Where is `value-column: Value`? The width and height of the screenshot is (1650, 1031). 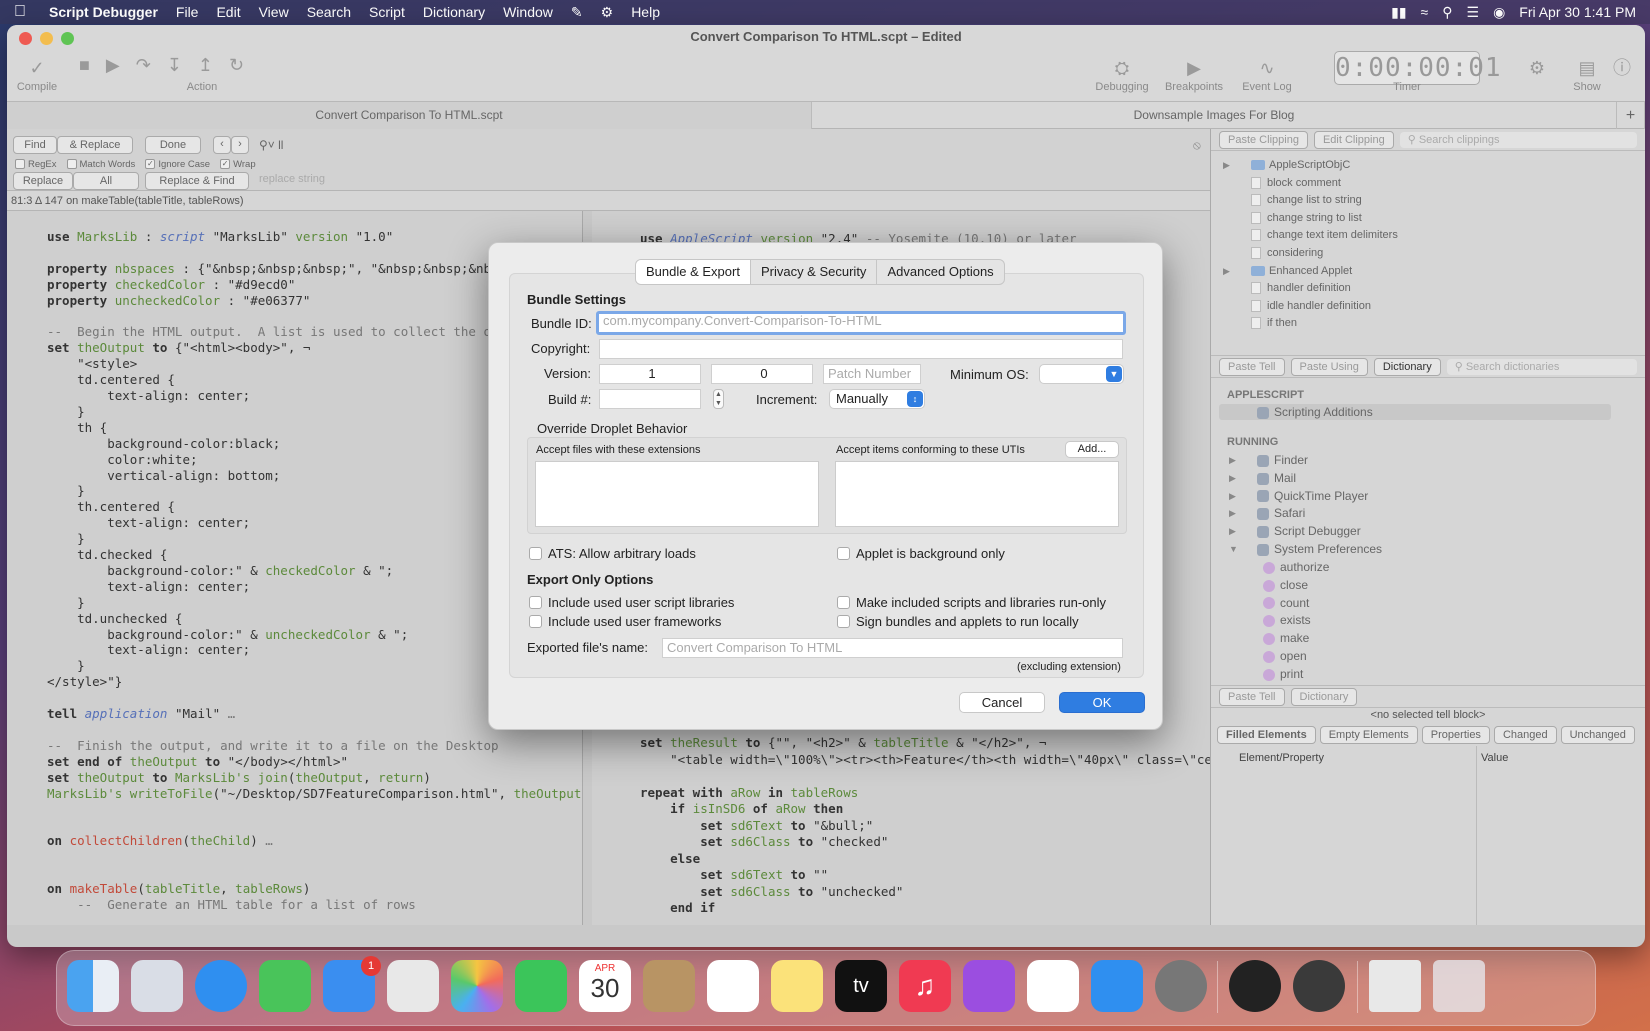
value-column: Value is located at coordinates (1494, 758).